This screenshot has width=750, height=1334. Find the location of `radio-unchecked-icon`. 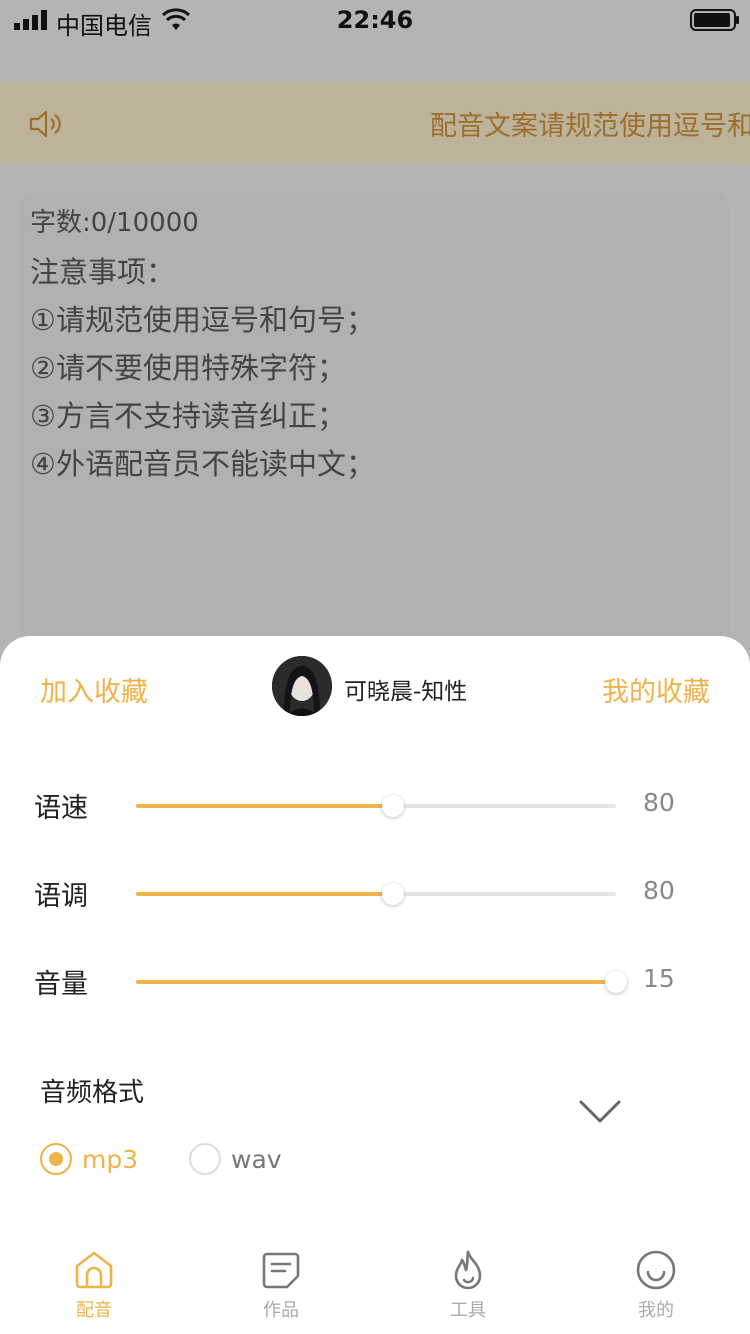

radio-unchecked-icon is located at coordinates (205, 1159).